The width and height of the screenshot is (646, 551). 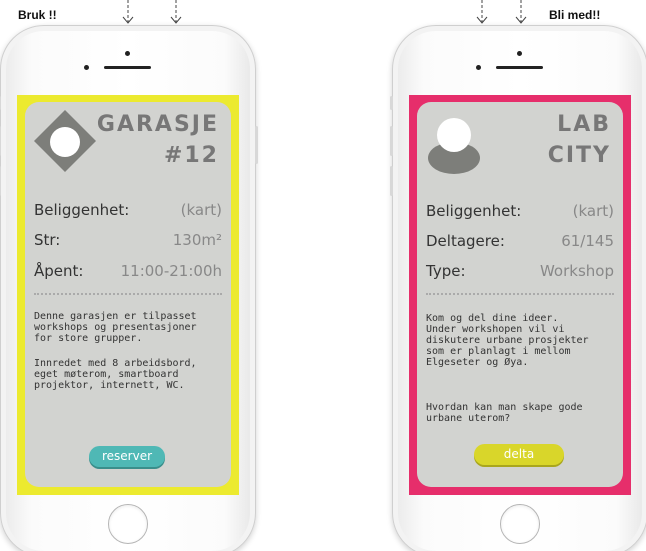 I want to click on power-button, so click(x=256, y=145).